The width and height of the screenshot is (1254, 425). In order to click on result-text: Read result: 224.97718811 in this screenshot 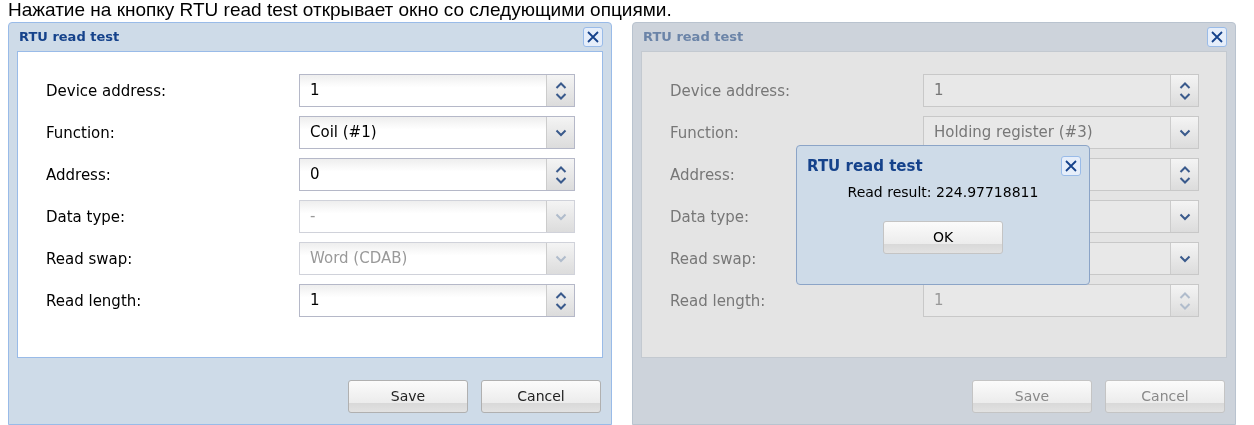, I will do `click(943, 192)`.